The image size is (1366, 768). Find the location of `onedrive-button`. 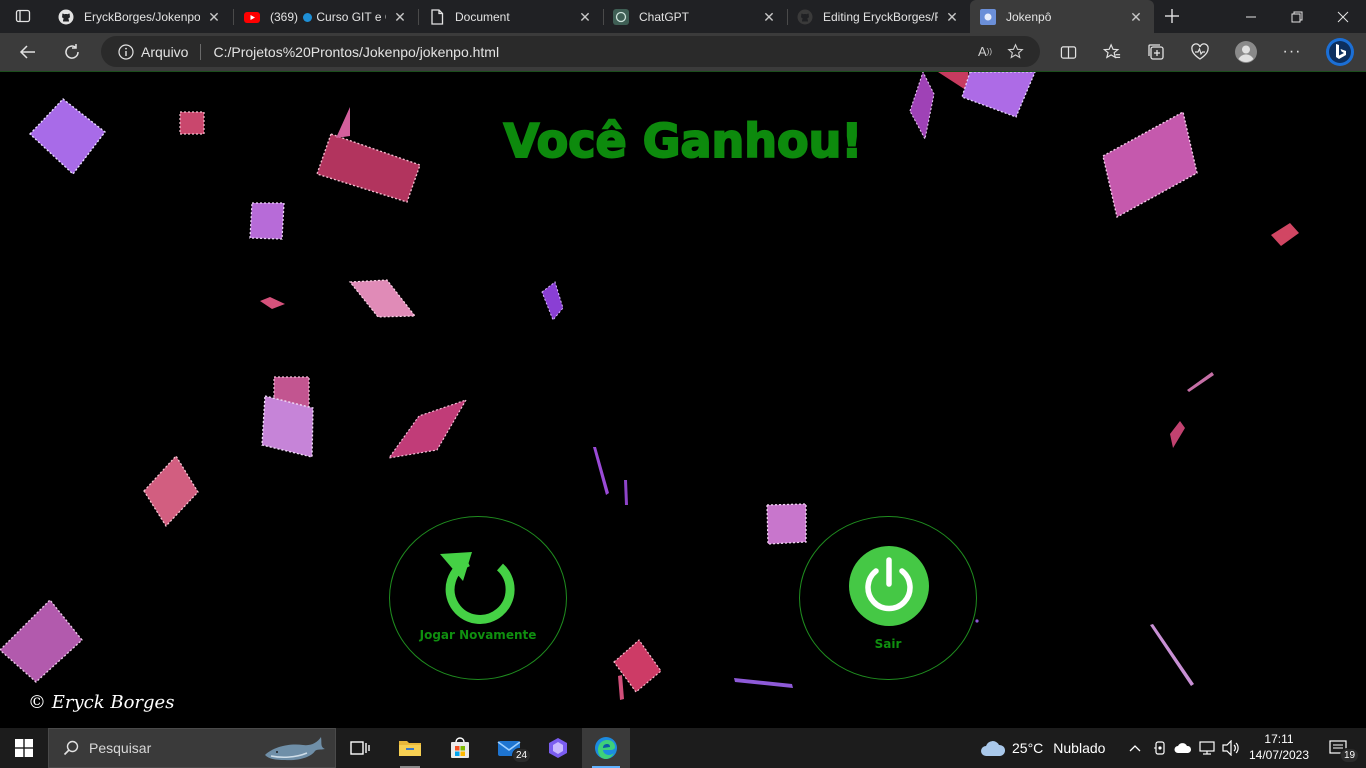

onedrive-button is located at coordinates (1183, 748).